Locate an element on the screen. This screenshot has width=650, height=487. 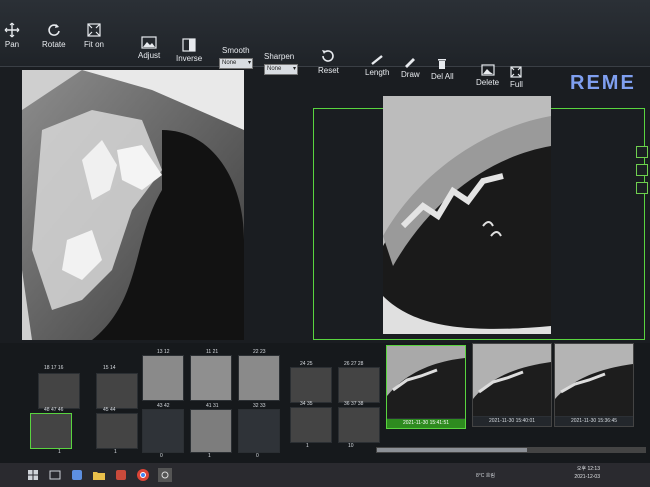
study-preview-selected: 2021-11-30 15:41:51 is located at coordinates (426, 387).